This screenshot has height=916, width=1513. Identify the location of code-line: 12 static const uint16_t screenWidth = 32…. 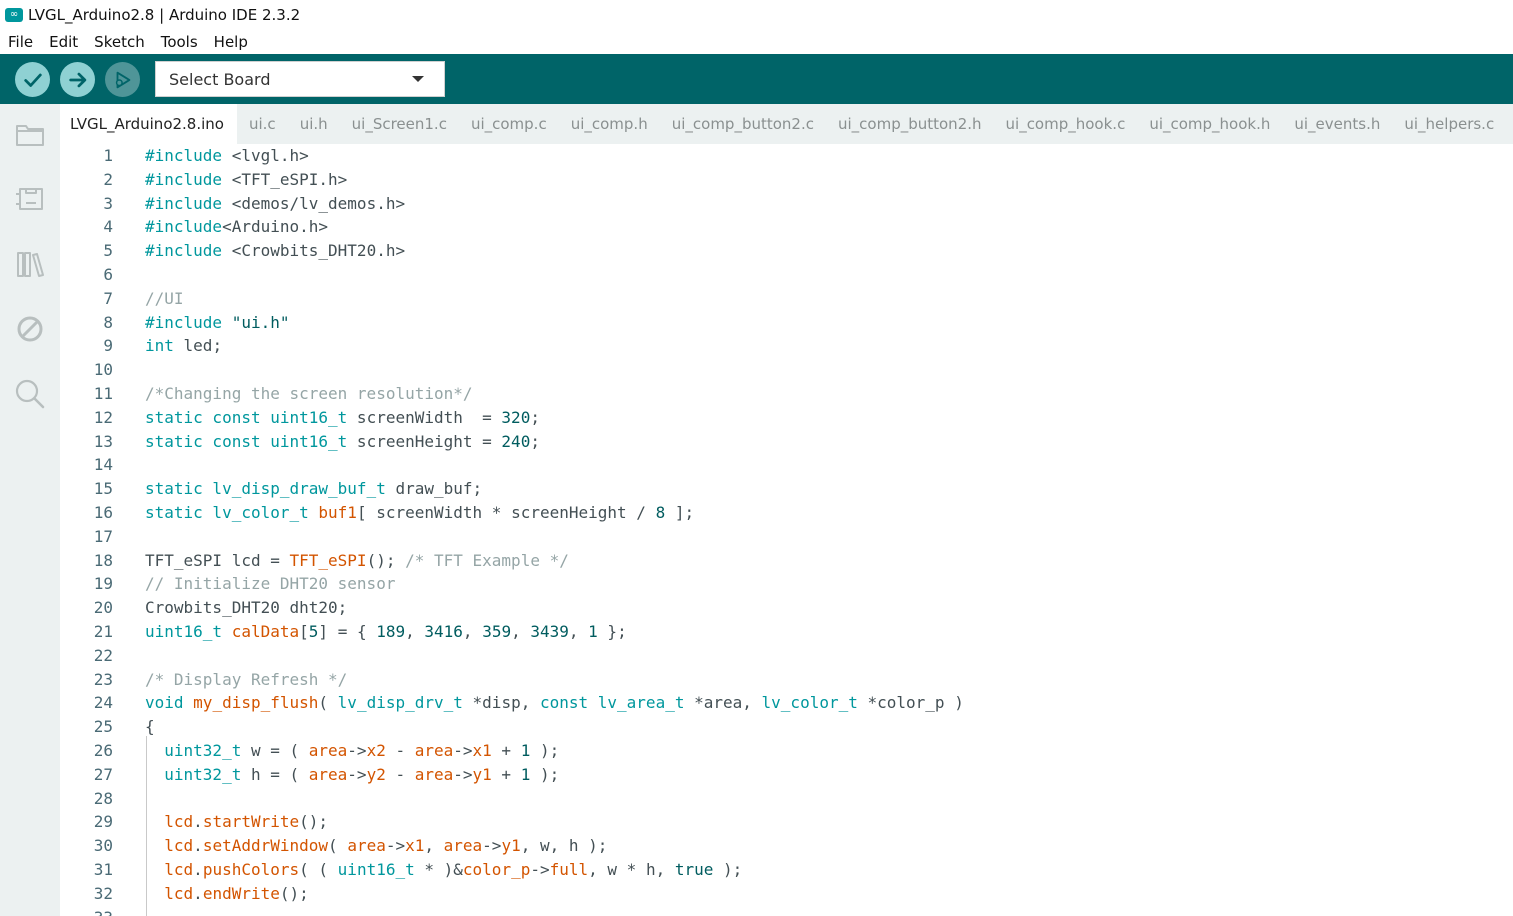
(786, 418).